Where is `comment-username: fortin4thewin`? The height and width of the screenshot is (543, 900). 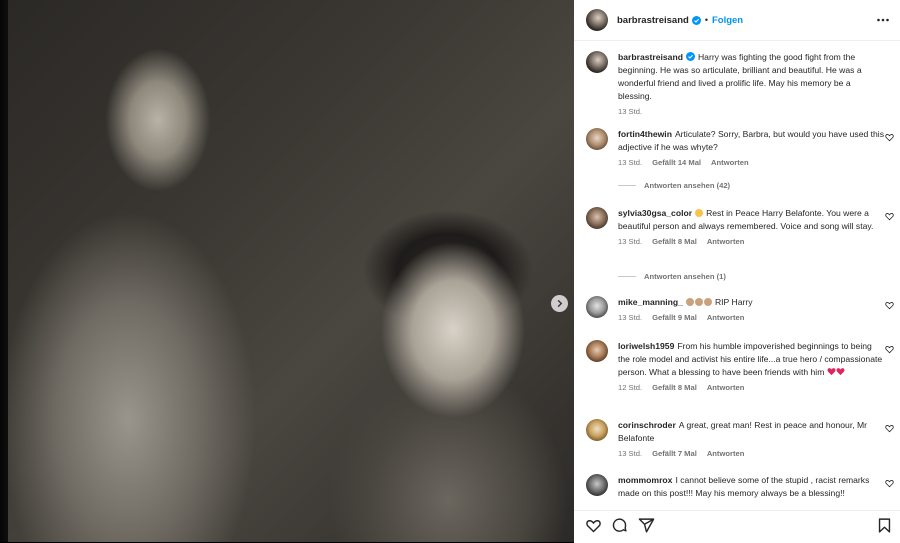
comment-username: fortin4thewin is located at coordinates (645, 134).